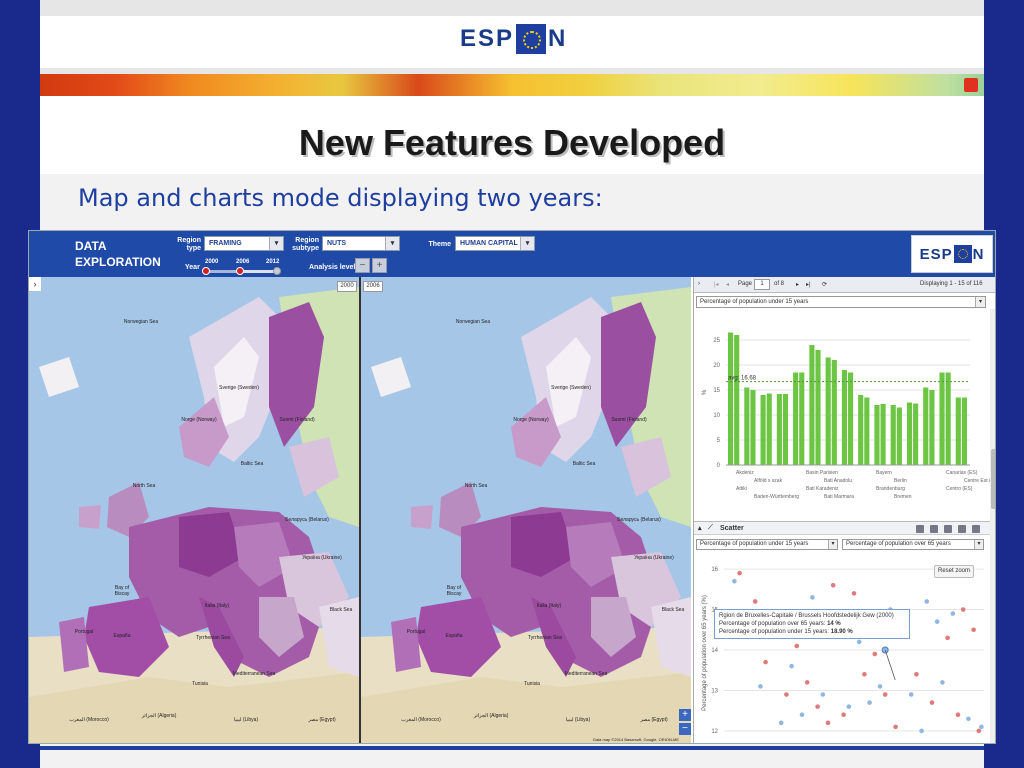 The width and height of the screenshot is (1024, 768). What do you see at coordinates (379, 265) in the screenshot?
I see `analysis-level-plus-button: +` at bounding box center [379, 265].